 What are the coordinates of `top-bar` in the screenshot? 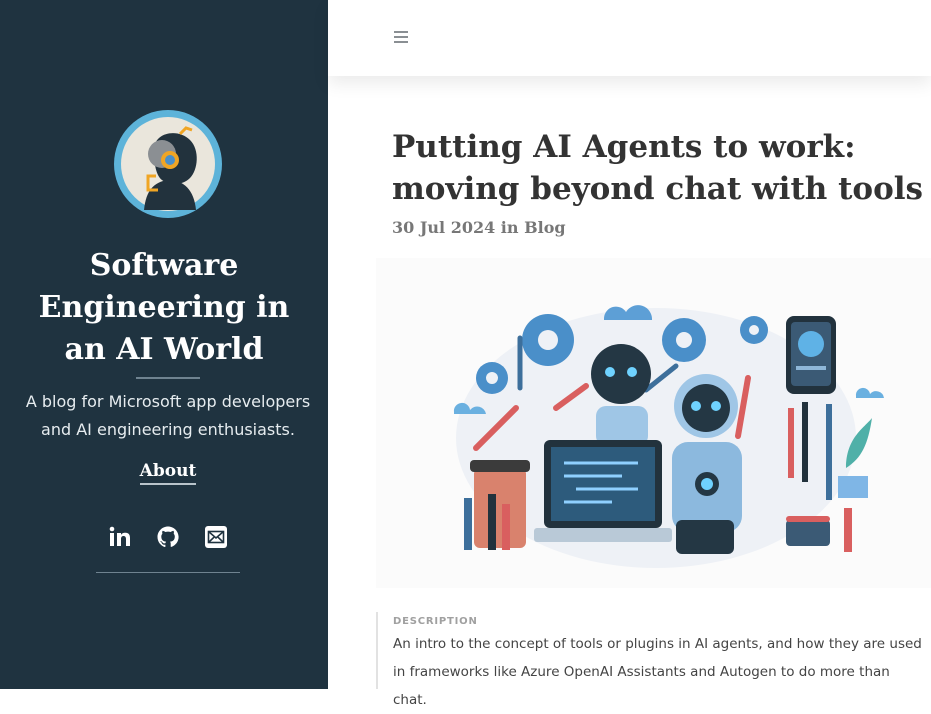 It's located at (629, 38).